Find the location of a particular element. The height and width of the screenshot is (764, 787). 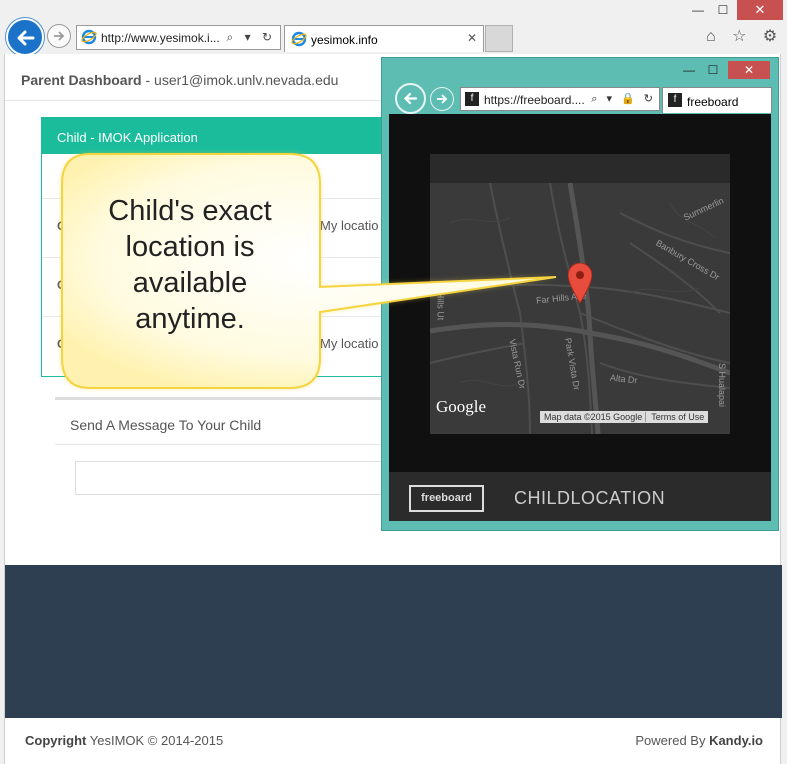

popup-address-bar: f https://freeboard.... ⌕ ▾ 🔒 ↻ is located at coordinates (560, 99).